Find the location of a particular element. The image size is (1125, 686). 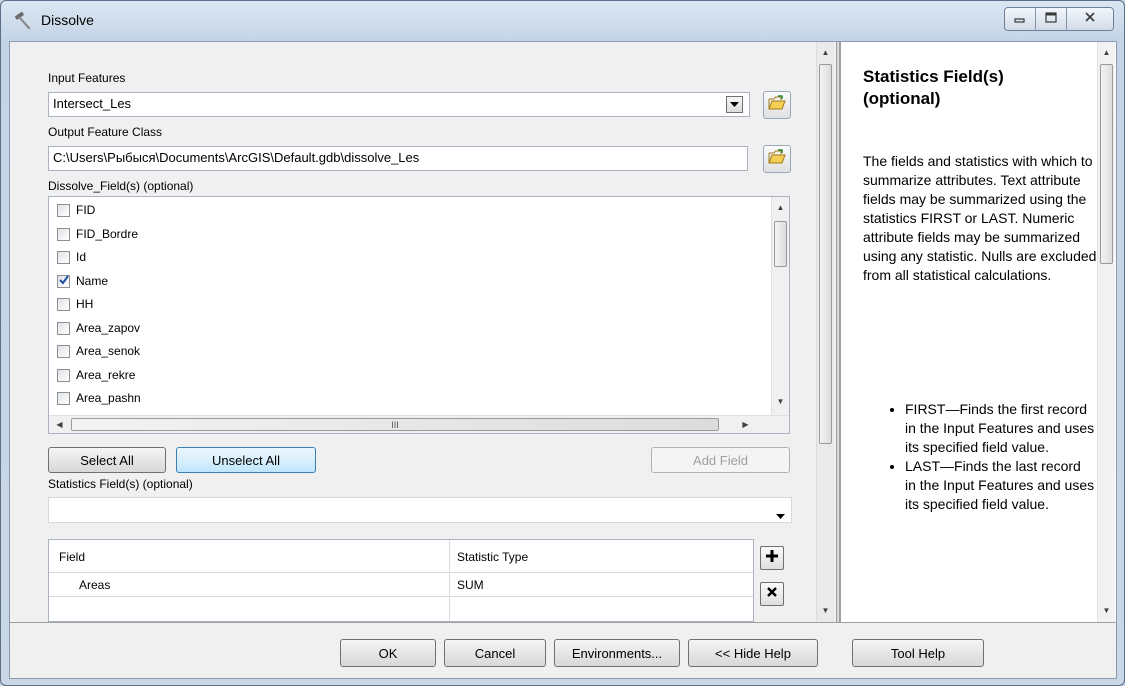

input-features-label: Input Features is located at coordinates (87, 78).